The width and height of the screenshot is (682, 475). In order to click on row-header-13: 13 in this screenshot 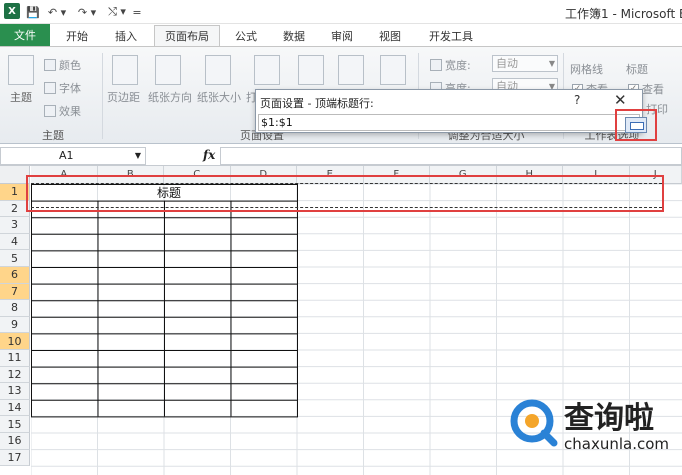, I will do `click(15, 391)`.